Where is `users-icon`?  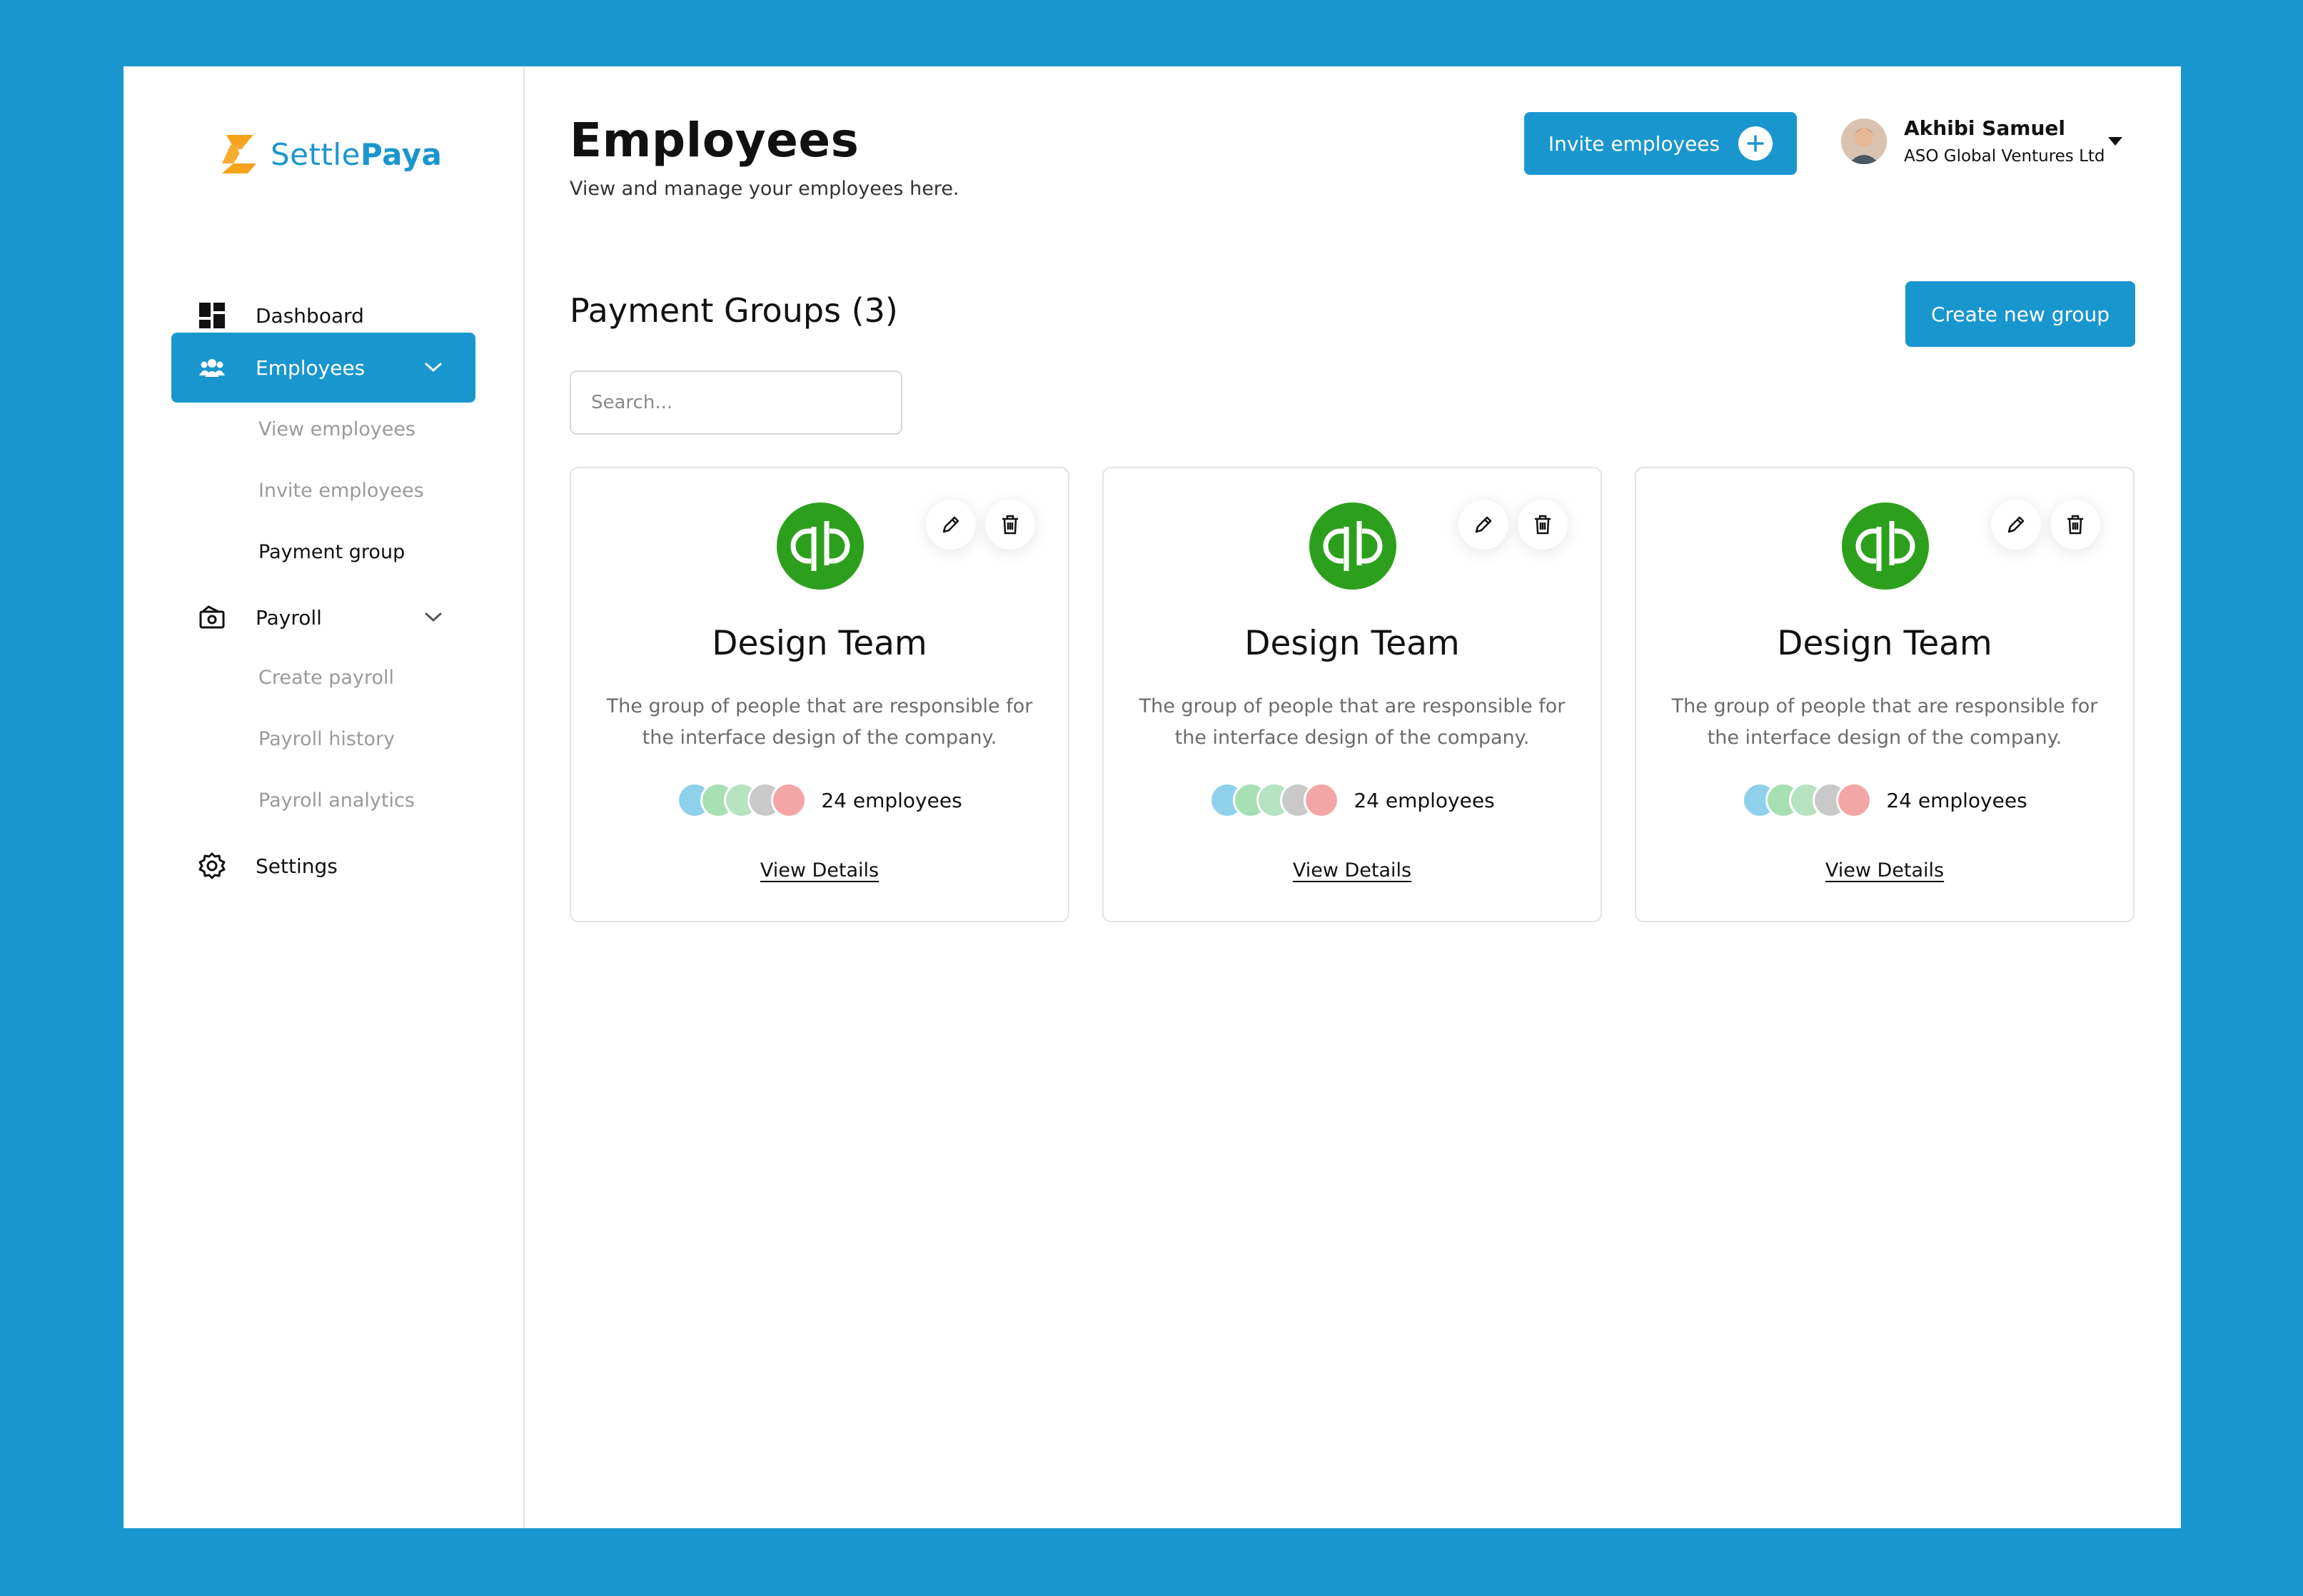 users-icon is located at coordinates (212, 368).